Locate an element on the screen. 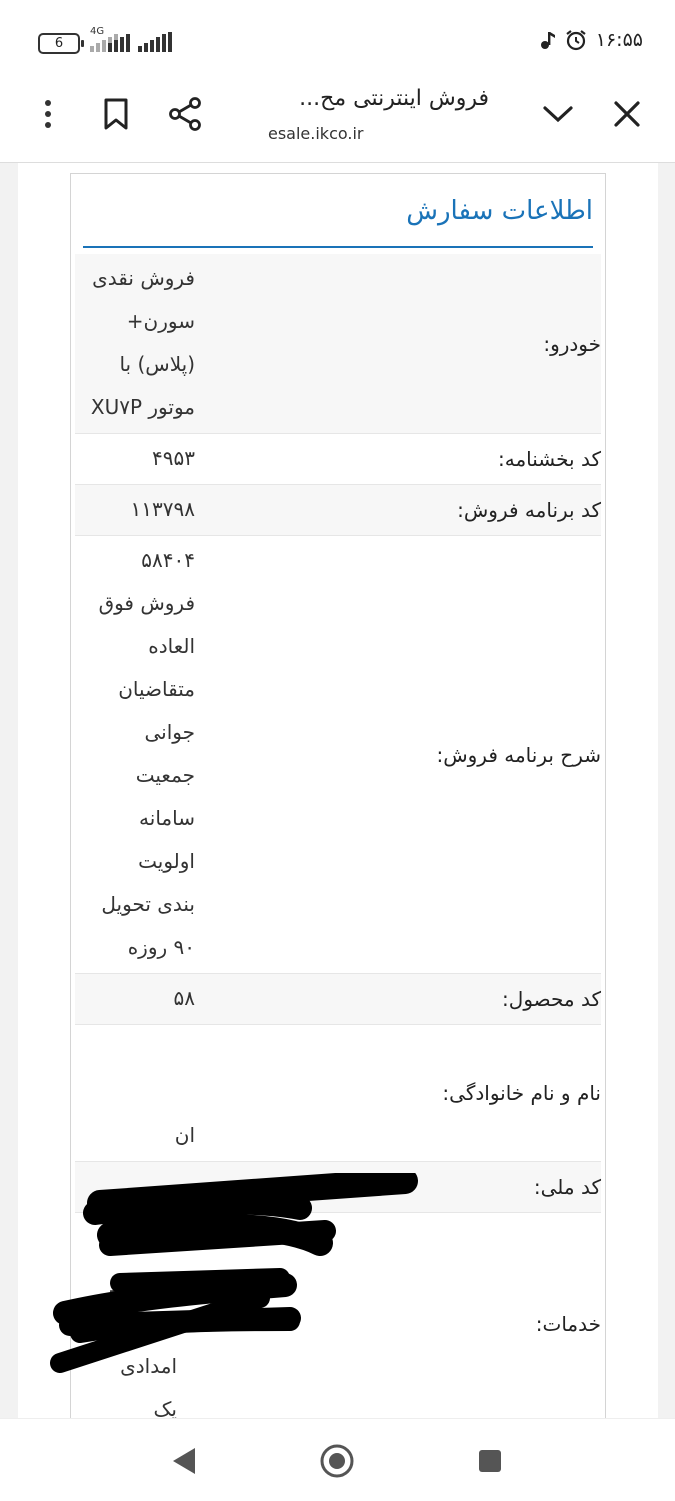 Image resolution: width=675 pixels, height=1501 pixels. order-row-value: فروش نقدی سورن+ (پلاس) با موتور XU۷P is located at coordinates (135, 343).